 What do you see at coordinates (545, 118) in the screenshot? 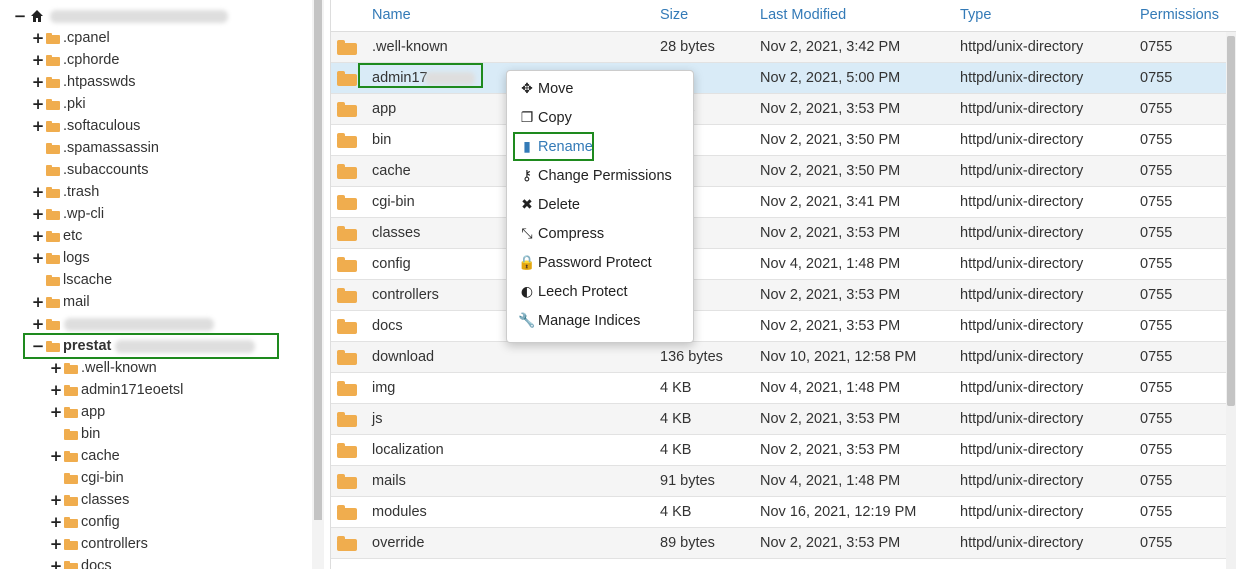
I see `menu-item-copy: ❐ Copy` at bounding box center [545, 118].